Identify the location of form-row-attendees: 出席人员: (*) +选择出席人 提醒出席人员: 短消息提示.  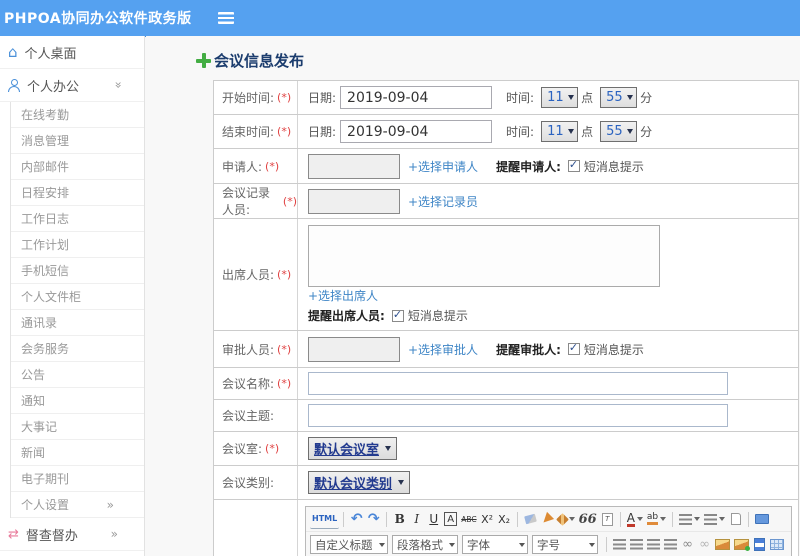
(506, 275).